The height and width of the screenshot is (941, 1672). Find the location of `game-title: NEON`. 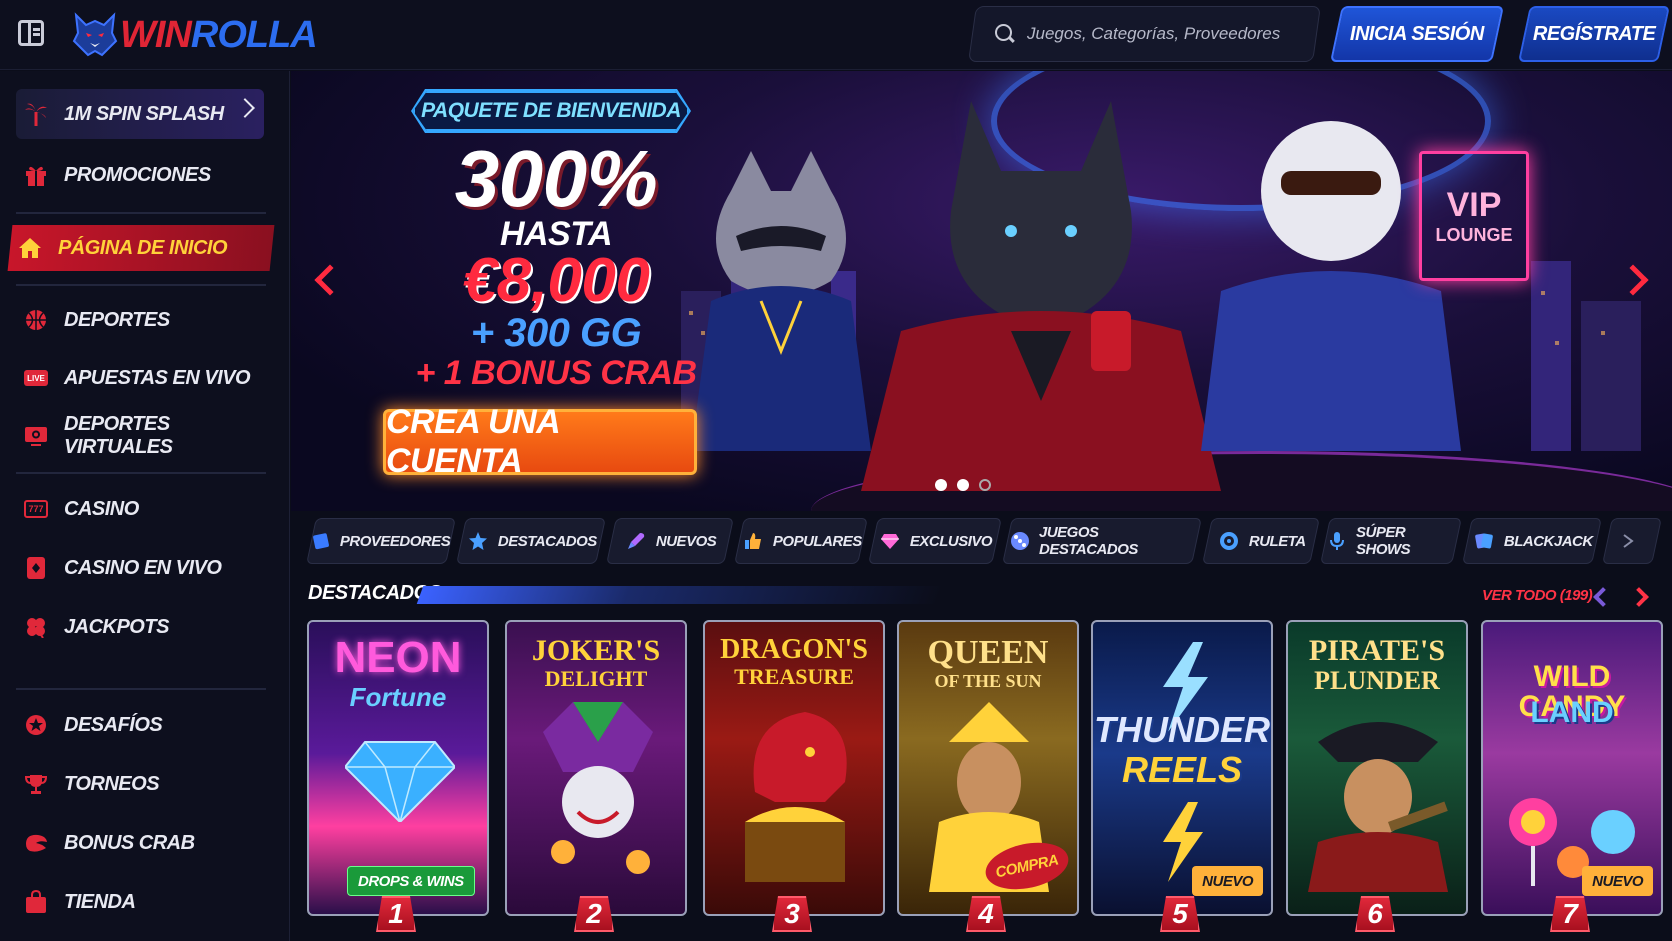

game-title: NEON is located at coordinates (398, 657).